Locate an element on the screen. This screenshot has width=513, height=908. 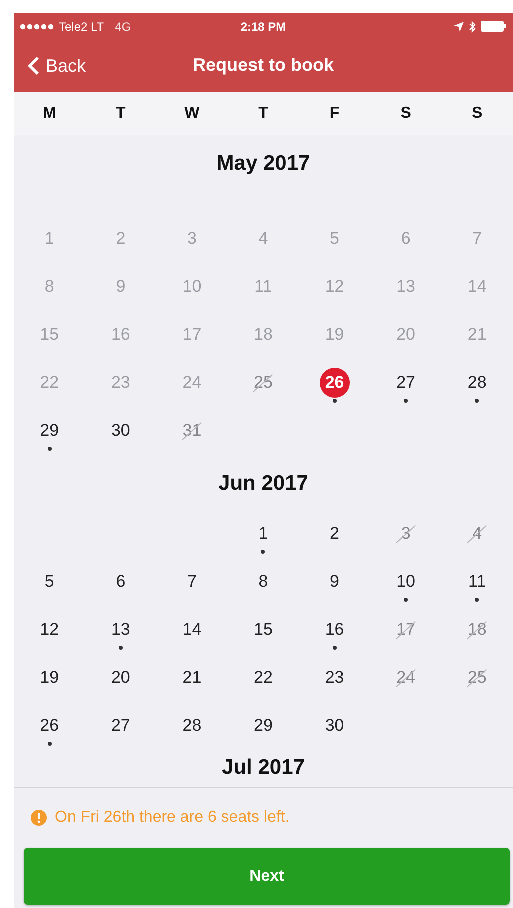
location-icon is located at coordinates (459, 27).